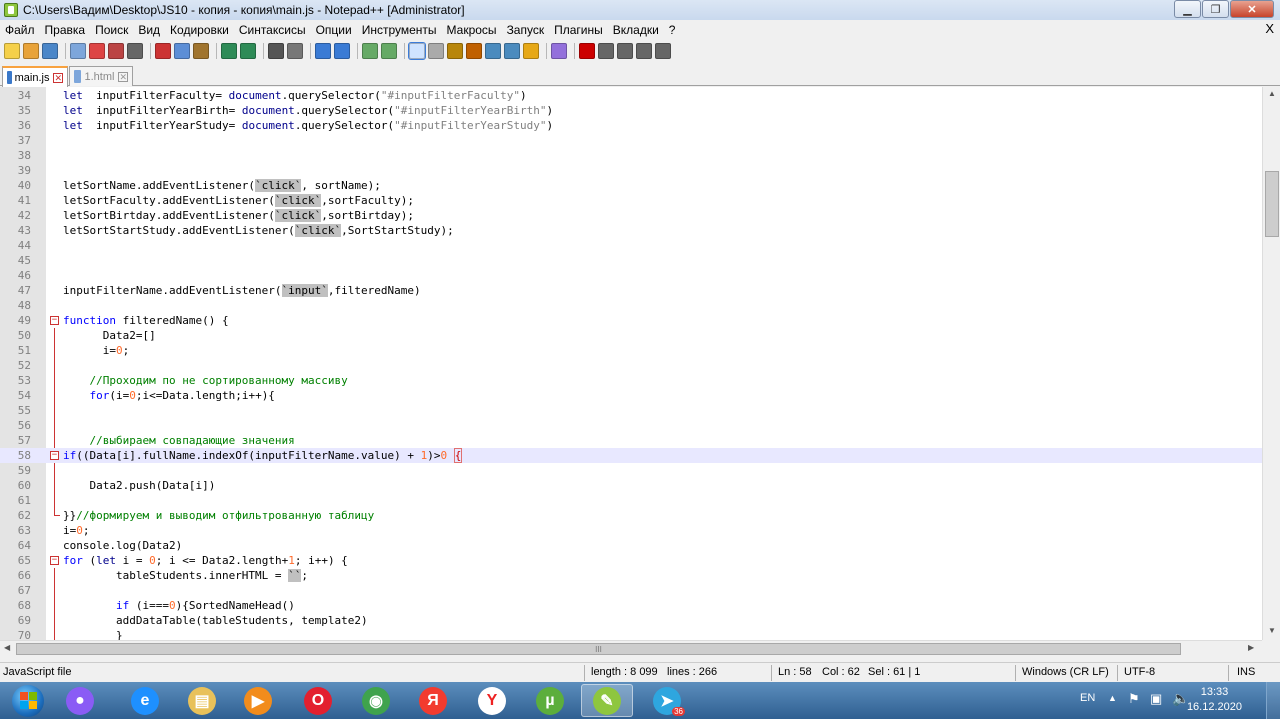 This screenshot has height=719, width=1280. Describe the element at coordinates (631, 395) in the screenshot. I see `code-line: 54 for(i=0;i<=Data.length;i++){` at that location.